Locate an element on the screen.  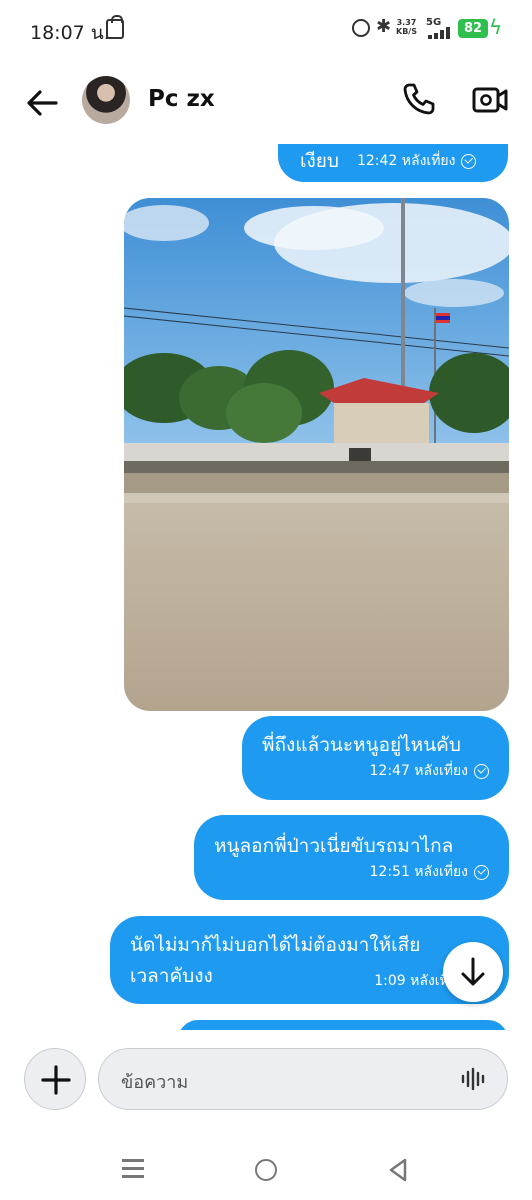
add-attachment-button is located at coordinates (55, 1079).